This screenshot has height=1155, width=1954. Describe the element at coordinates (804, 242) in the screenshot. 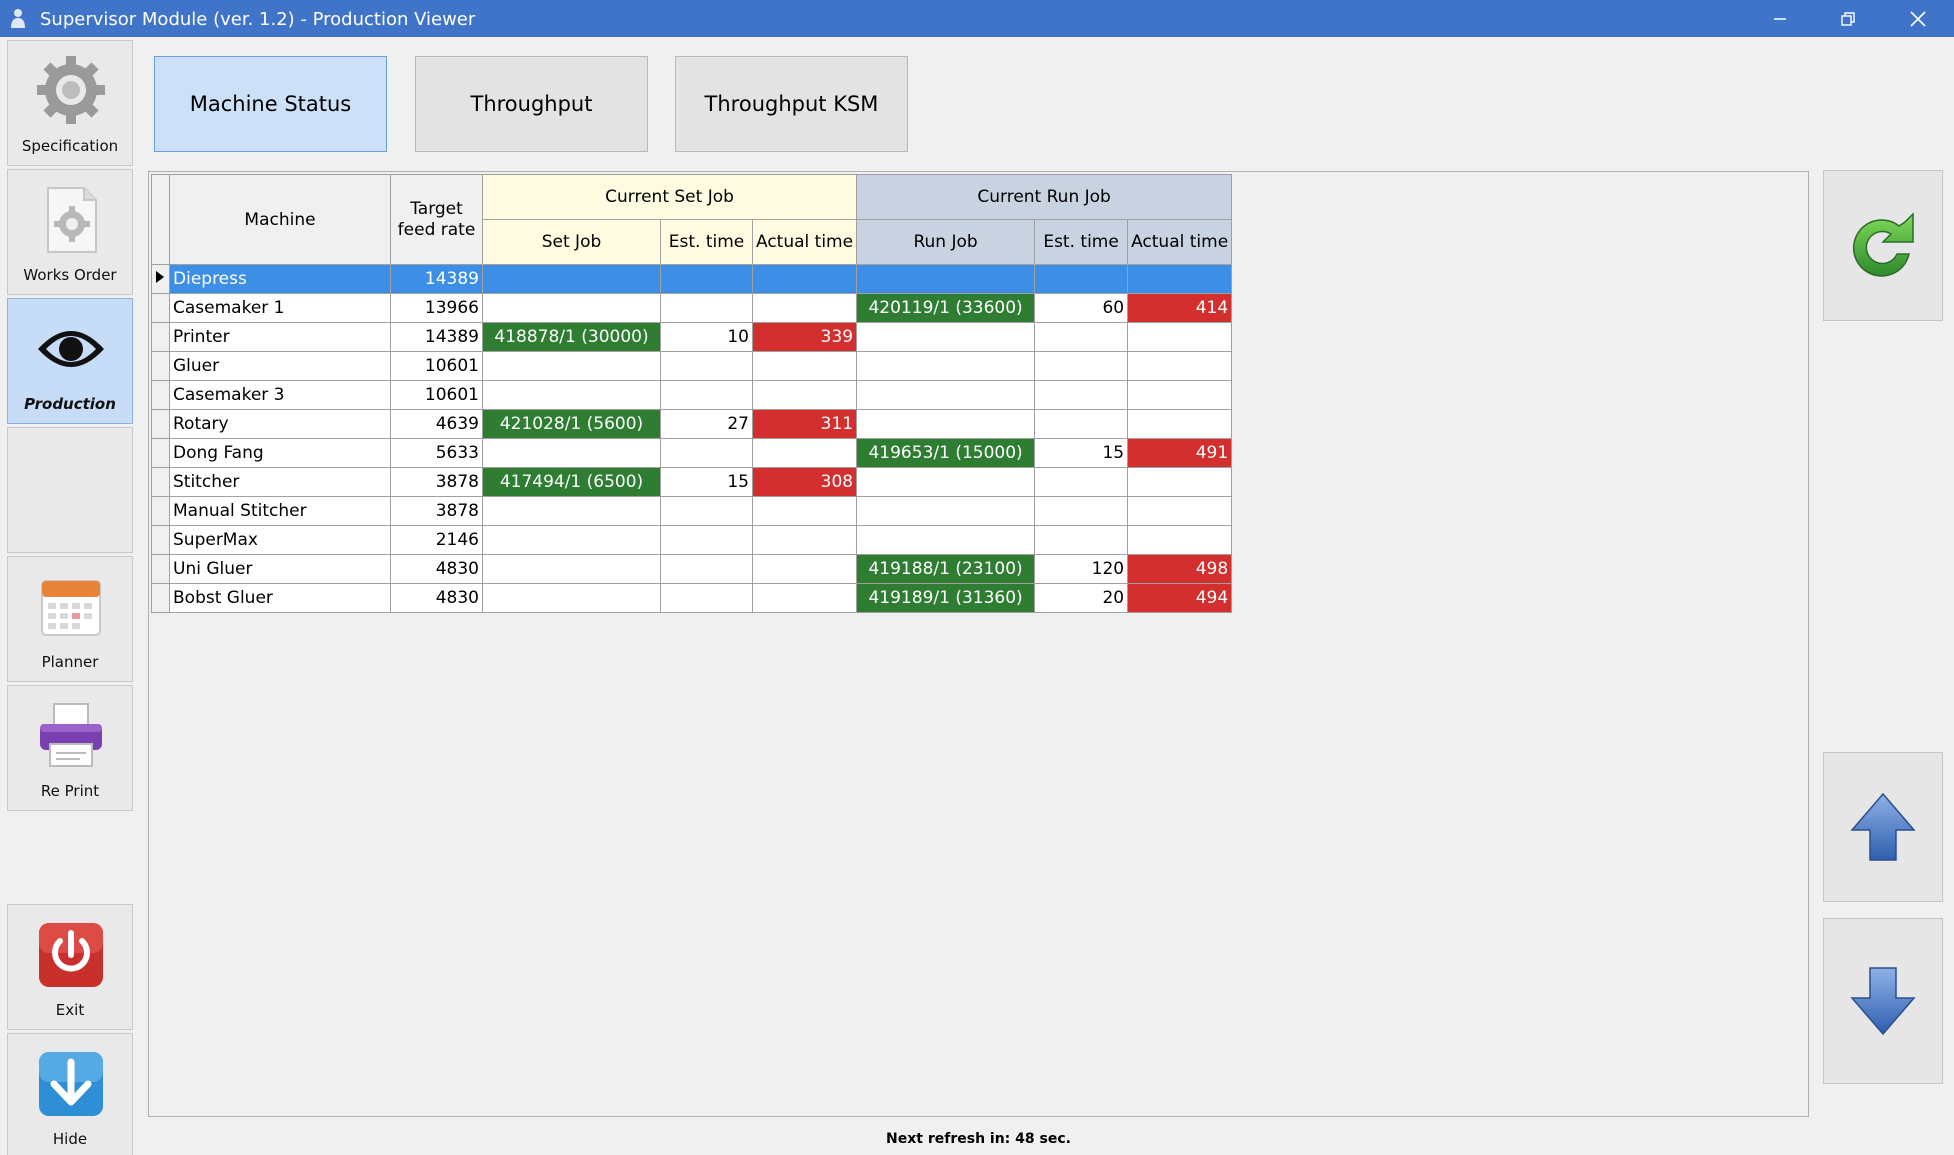

I see `column-header-set-actual-time: Actual time` at that location.